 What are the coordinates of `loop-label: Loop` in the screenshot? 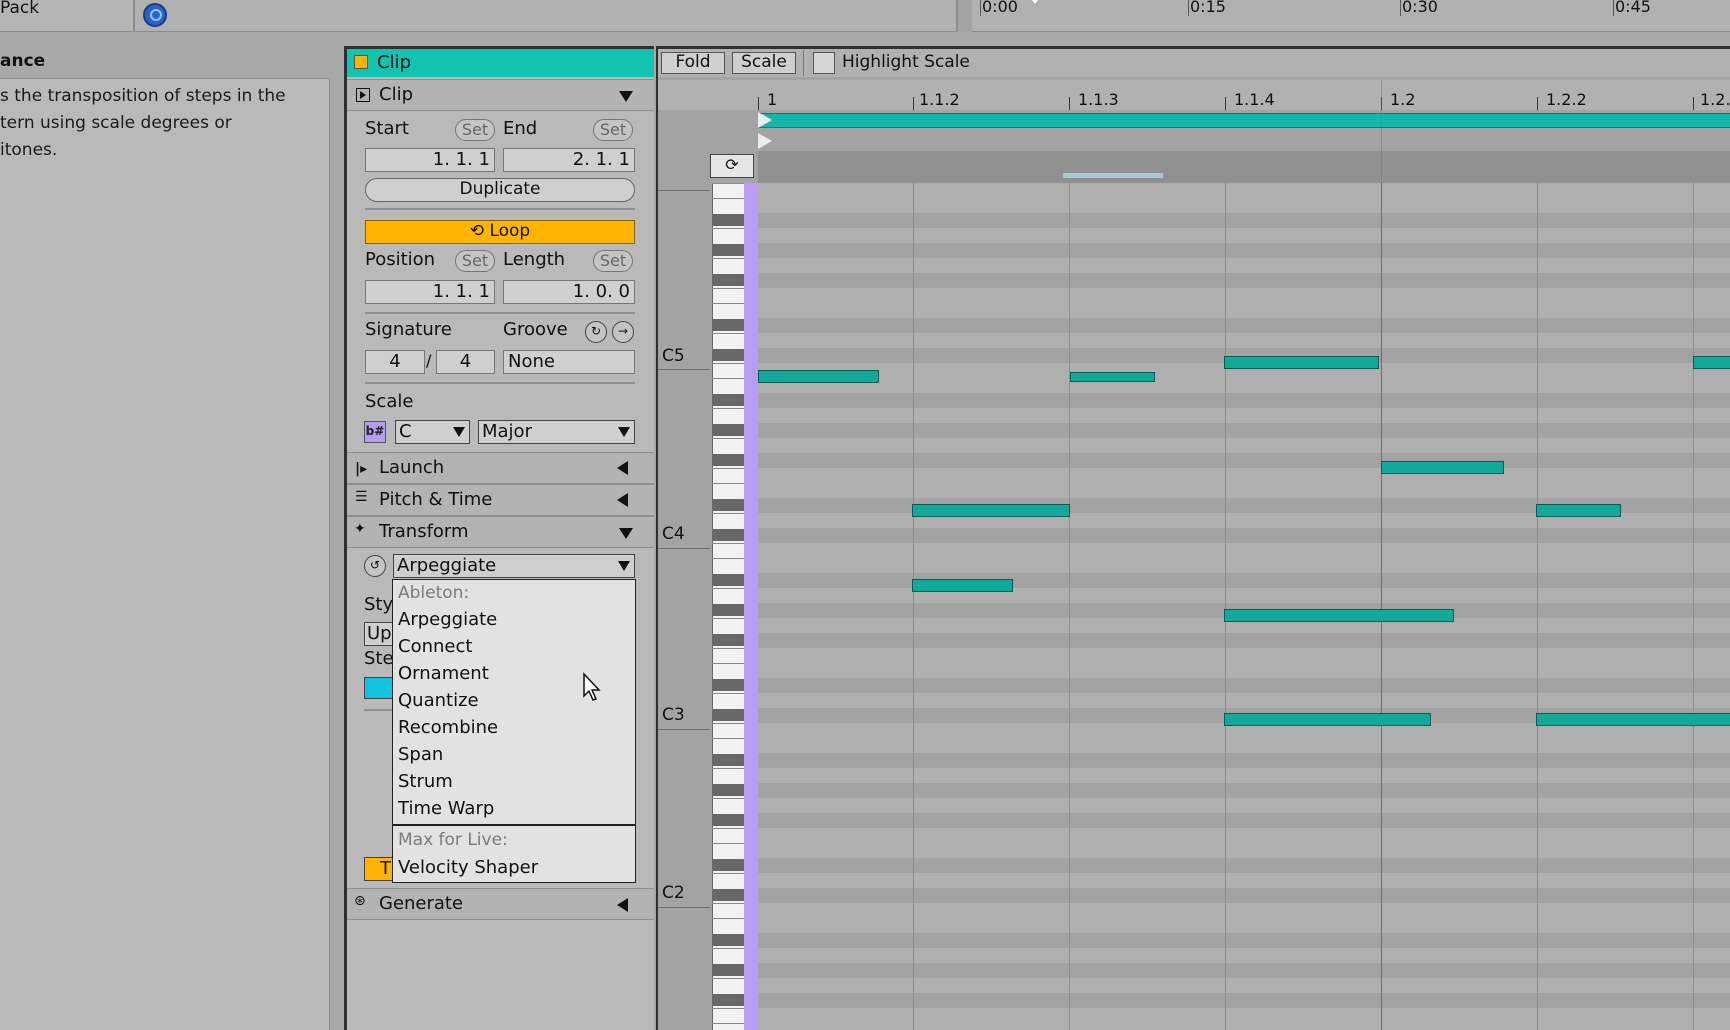 It's located at (510, 231).